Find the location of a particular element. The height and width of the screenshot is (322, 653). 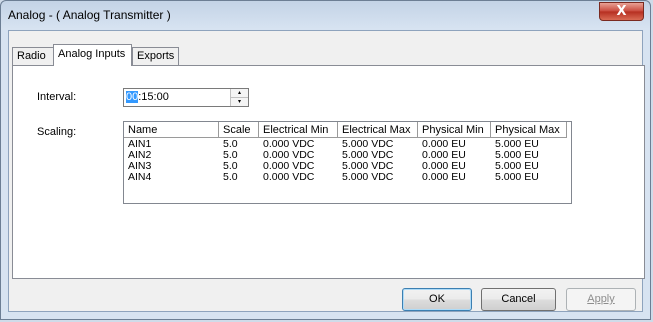

tab-analog-inputs: Analog Inputs is located at coordinates (92, 55).